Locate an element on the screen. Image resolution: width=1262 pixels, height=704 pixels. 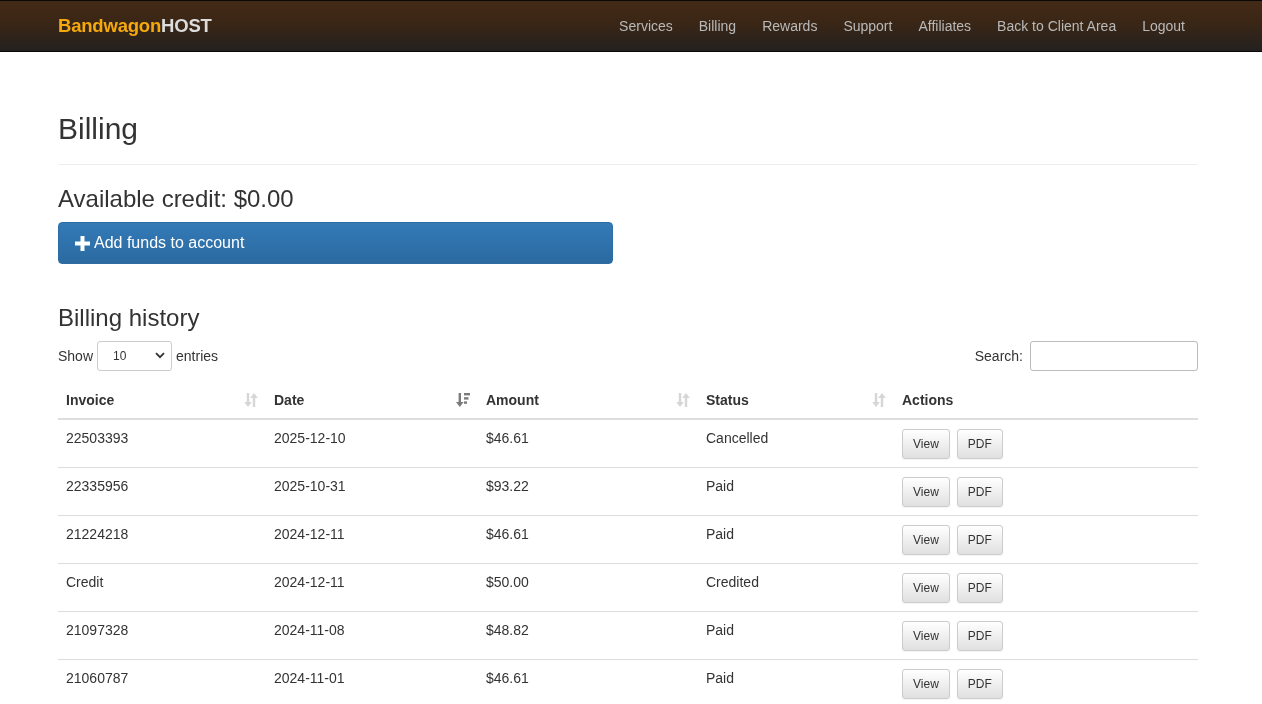
table-cell: 22503393 is located at coordinates (162, 443).